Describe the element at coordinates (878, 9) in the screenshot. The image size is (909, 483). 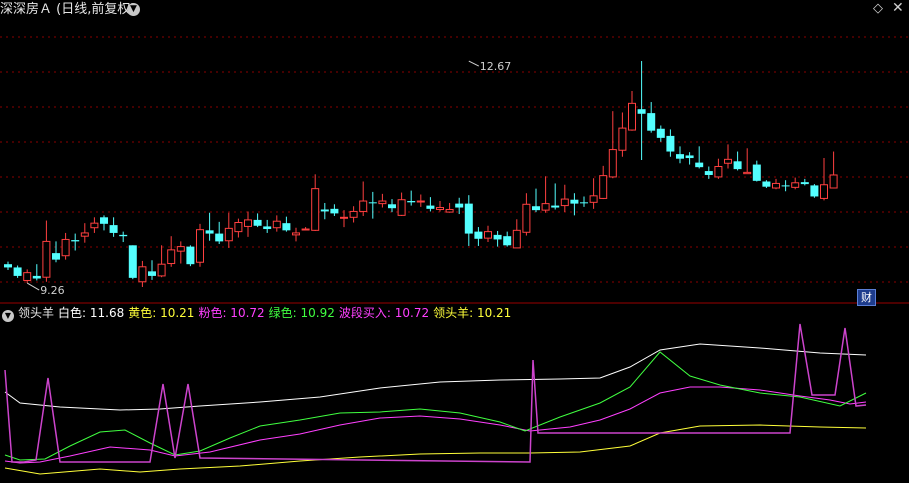
I see `diamond-icon: ◇` at that location.